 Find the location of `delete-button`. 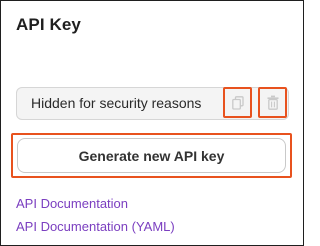

delete-button is located at coordinates (272, 102).